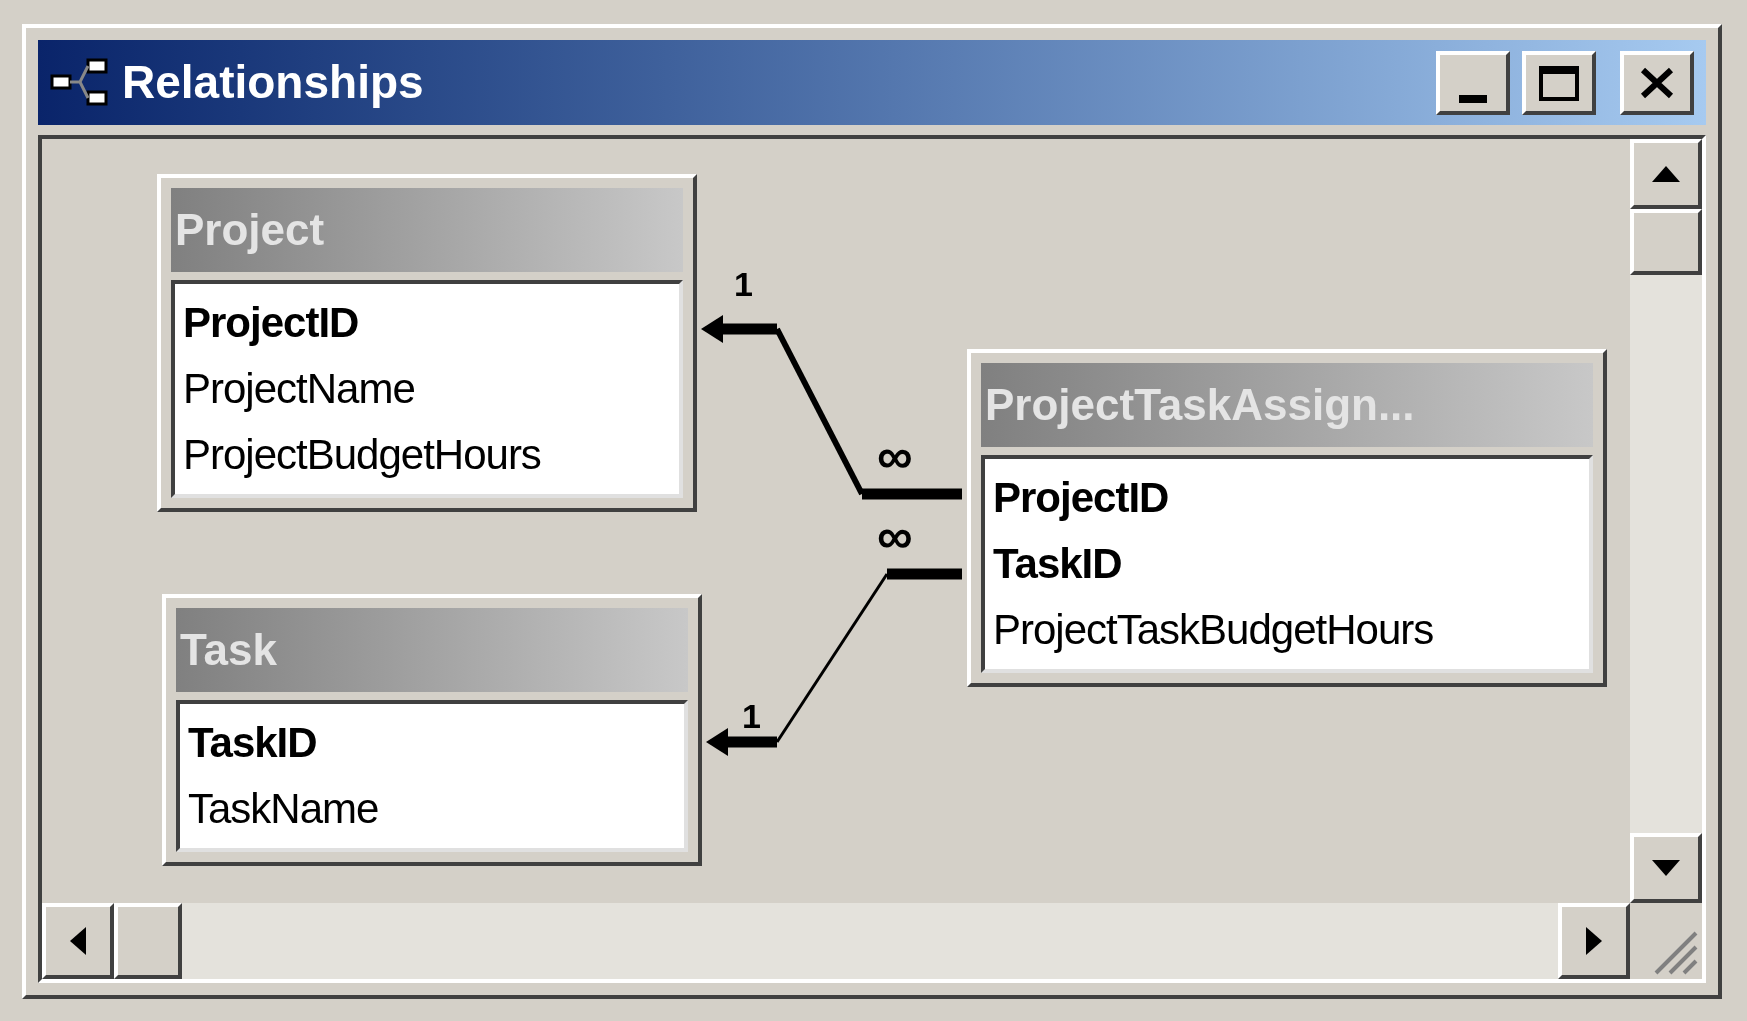 The height and width of the screenshot is (1021, 1747). I want to click on scroll-up-button, so click(1666, 174).